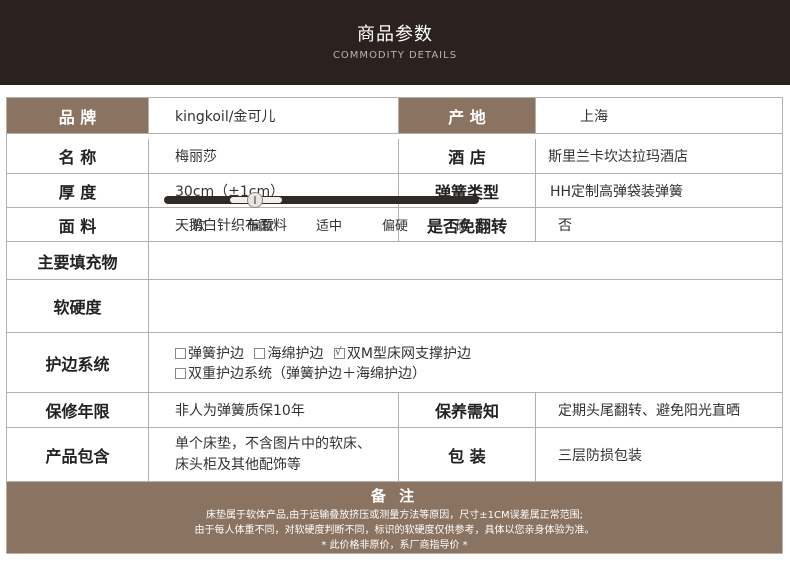  I want to click on notes-line-3: * 此价格非原价，系厂商指导价 *, so click(394, 545).